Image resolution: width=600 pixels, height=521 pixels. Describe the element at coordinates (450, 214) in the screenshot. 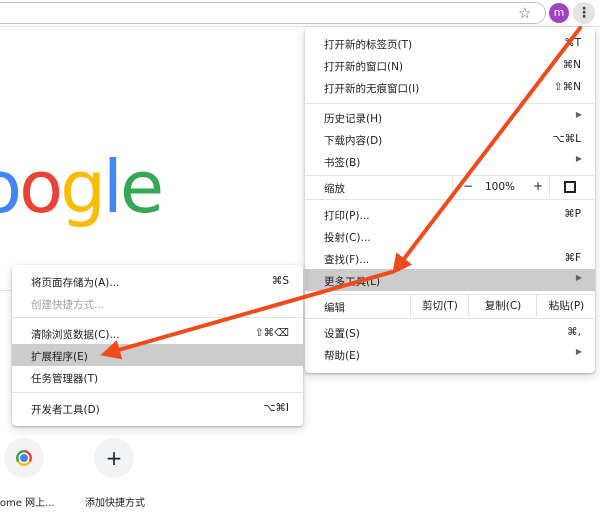

I see `menu-item-print: 打印(P)... ⌘P` at that location.